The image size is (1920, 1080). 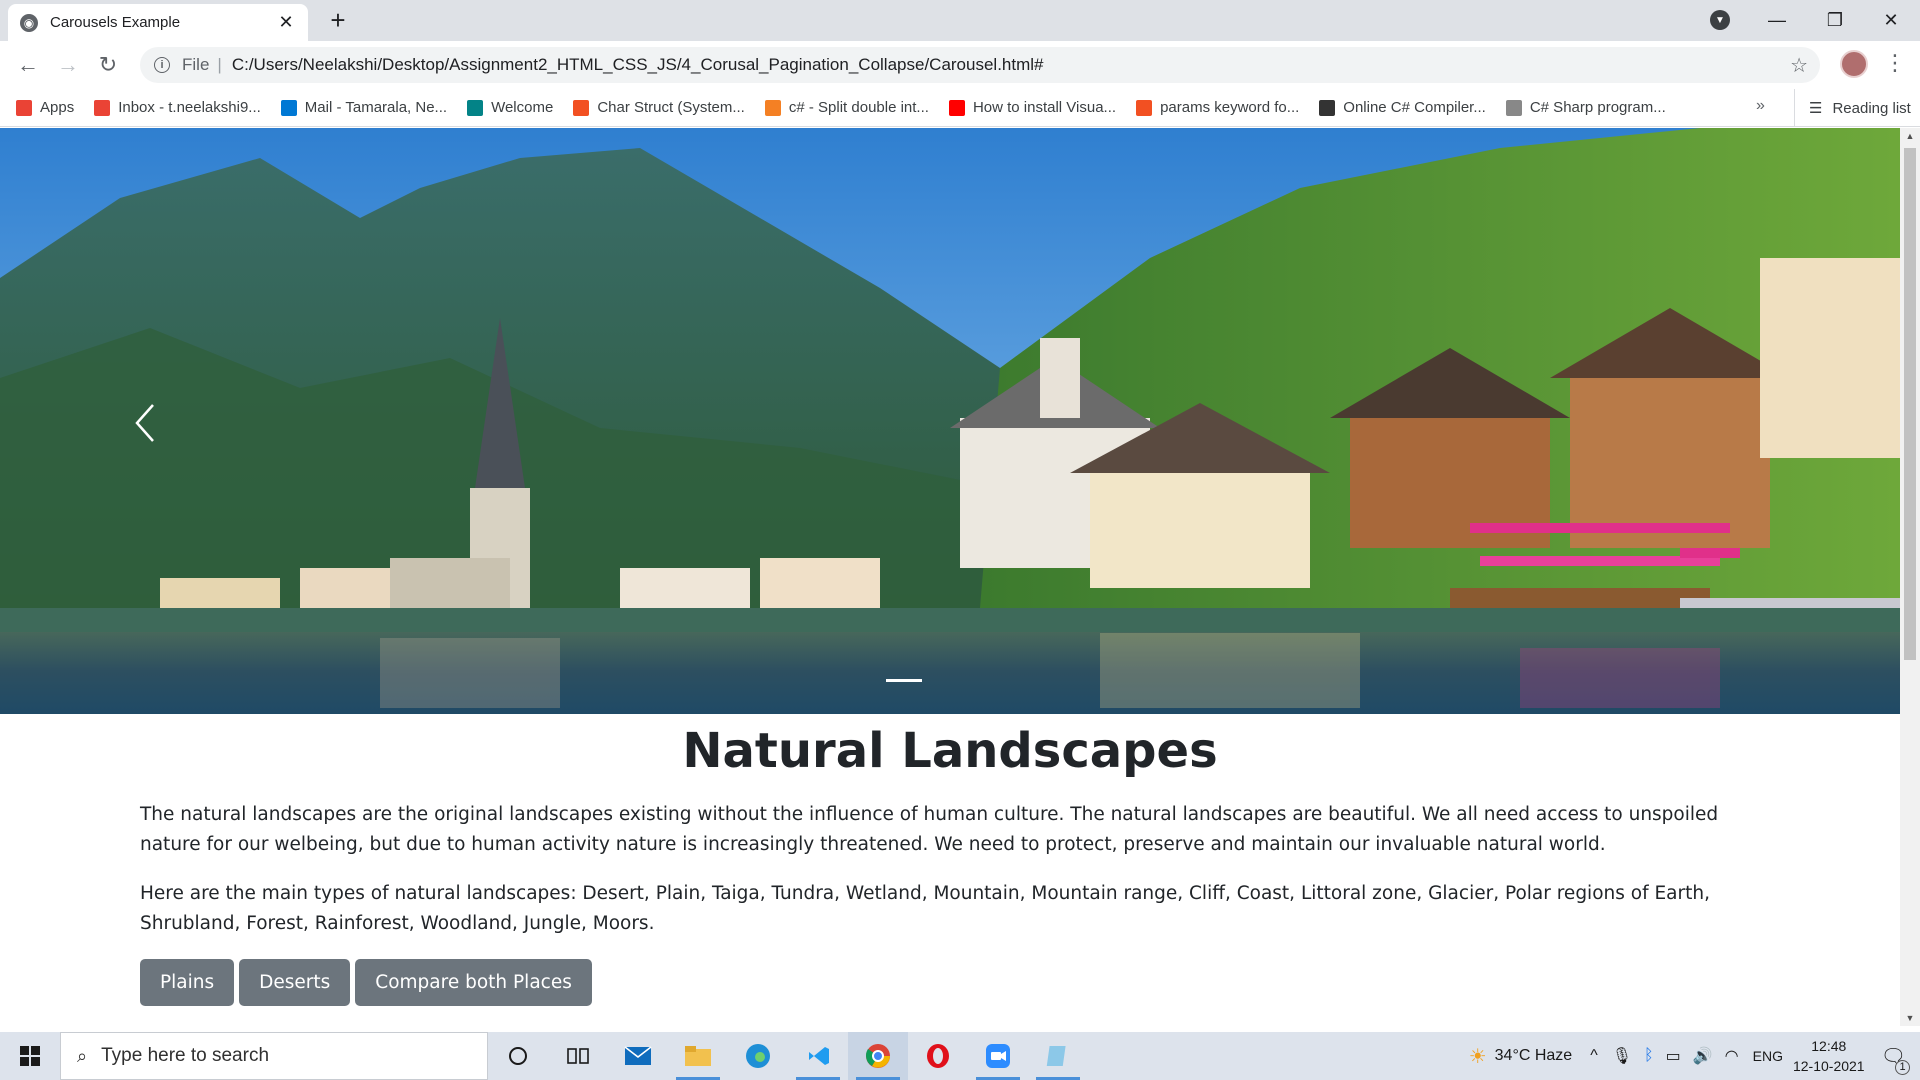 I want to click on mail-app-icon, so click(x=638, y=1056).